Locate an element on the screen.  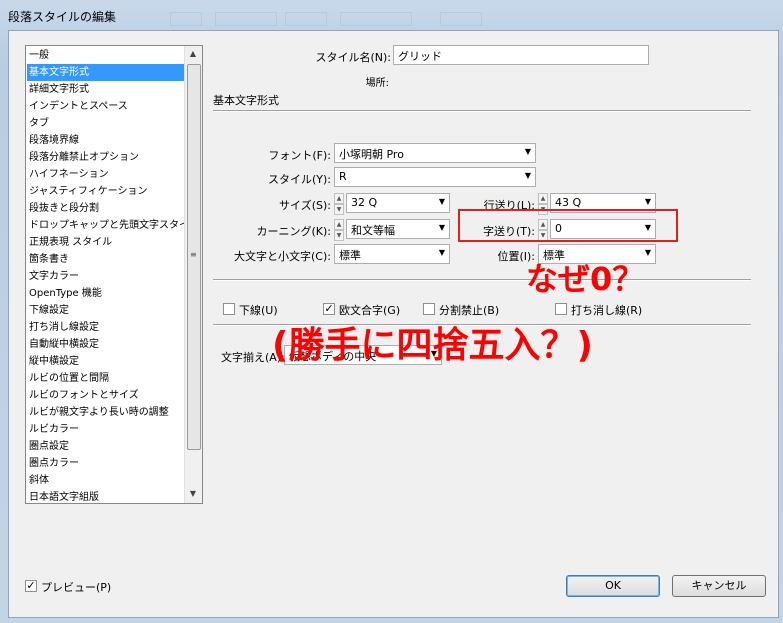
position-label: 位置(I): is located at coordinates (516, 256).